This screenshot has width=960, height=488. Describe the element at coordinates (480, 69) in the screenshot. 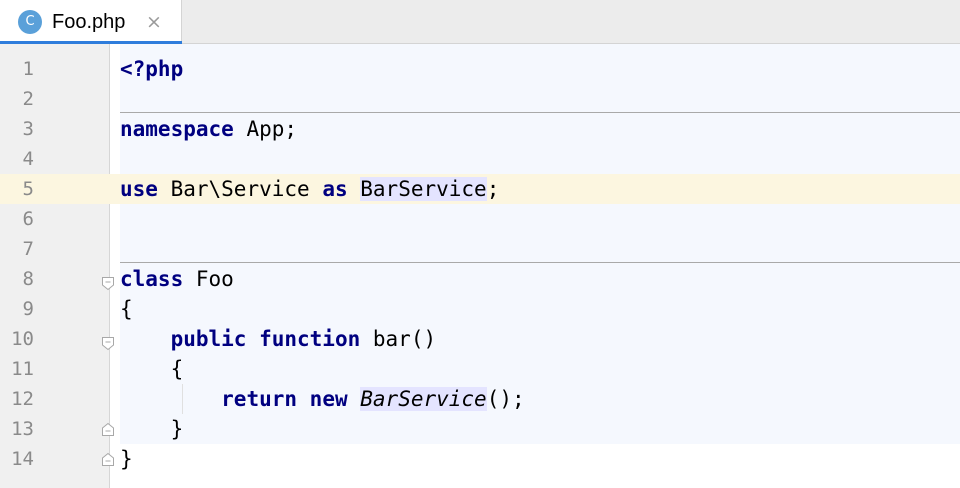

I see `code-line: 1 <?php` at that location.